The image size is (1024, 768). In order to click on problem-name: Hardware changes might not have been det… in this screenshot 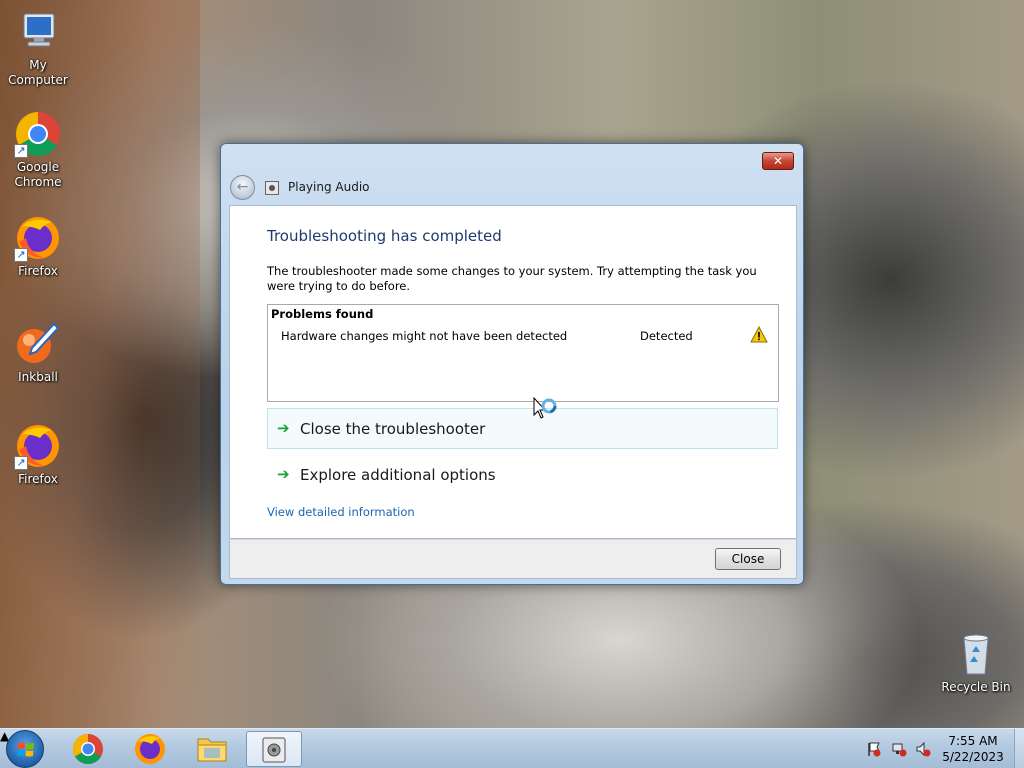, I will do `click(424, 336)`.